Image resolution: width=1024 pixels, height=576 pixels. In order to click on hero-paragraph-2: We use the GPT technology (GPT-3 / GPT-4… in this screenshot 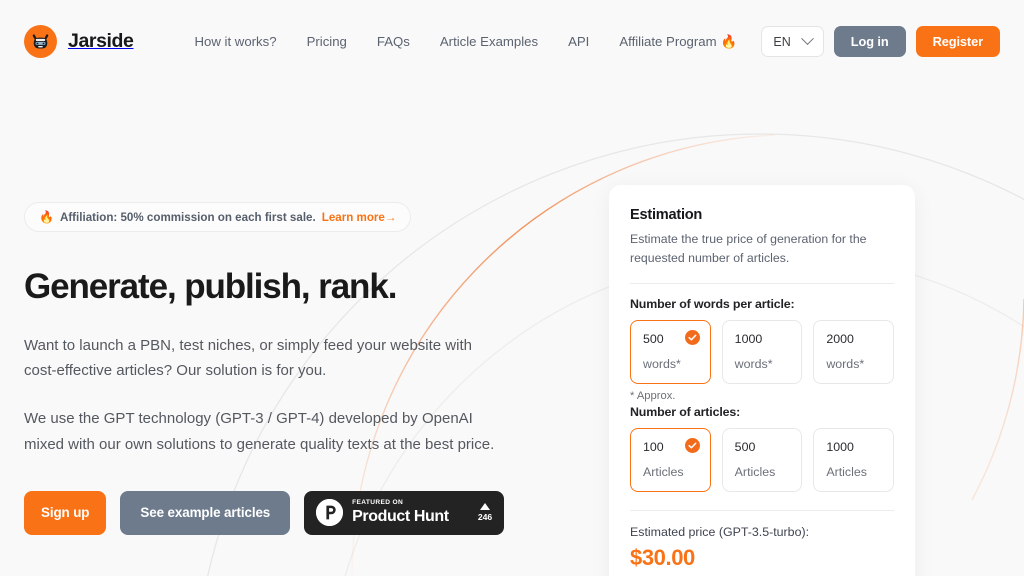, I will do `click(259, 431)`.